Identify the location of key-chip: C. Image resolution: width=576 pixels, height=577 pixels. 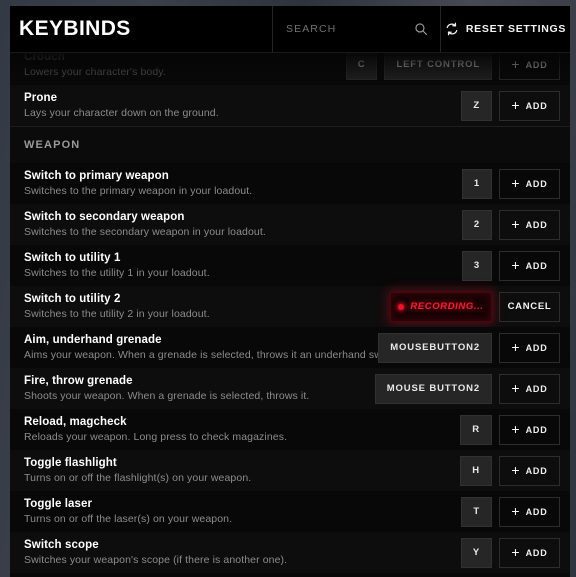
(361, 66).